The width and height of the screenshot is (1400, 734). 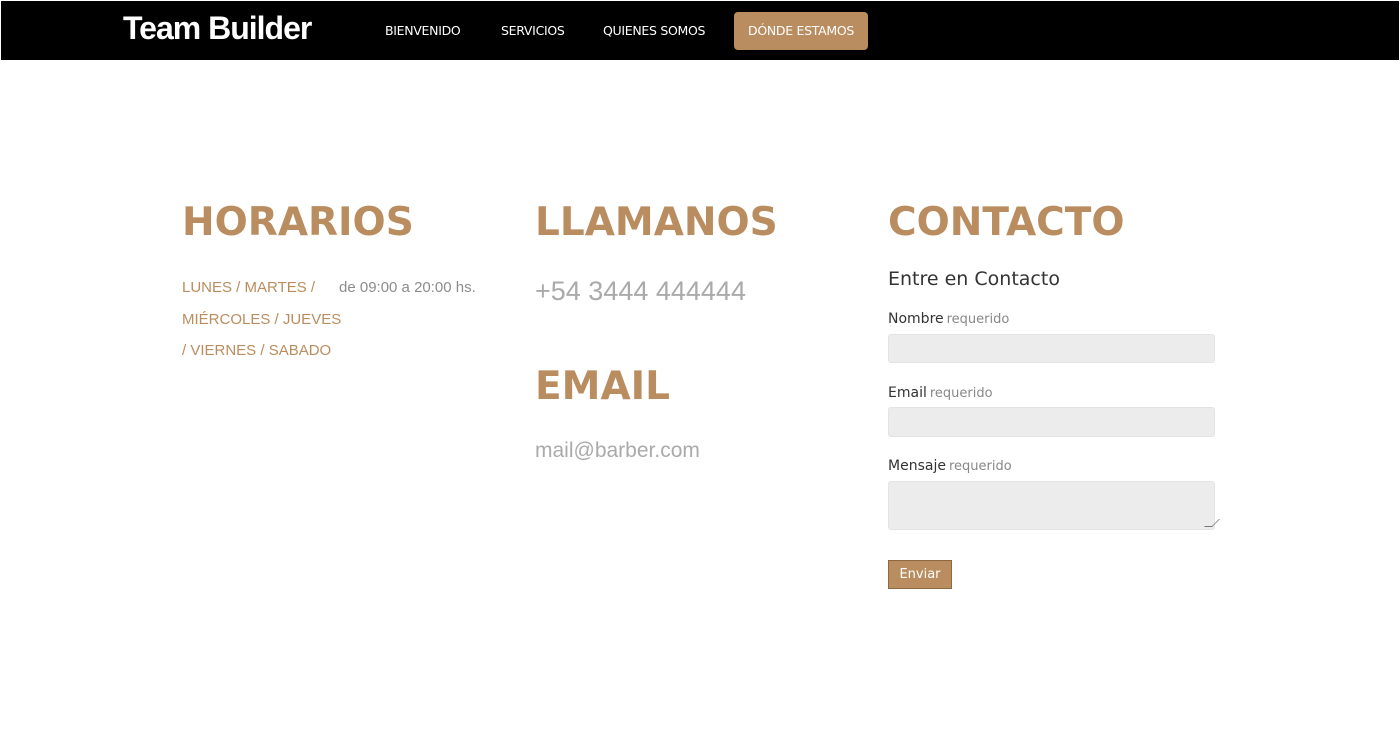 I want to click on name-label-text: Nombre, so click(x=916, y=319).